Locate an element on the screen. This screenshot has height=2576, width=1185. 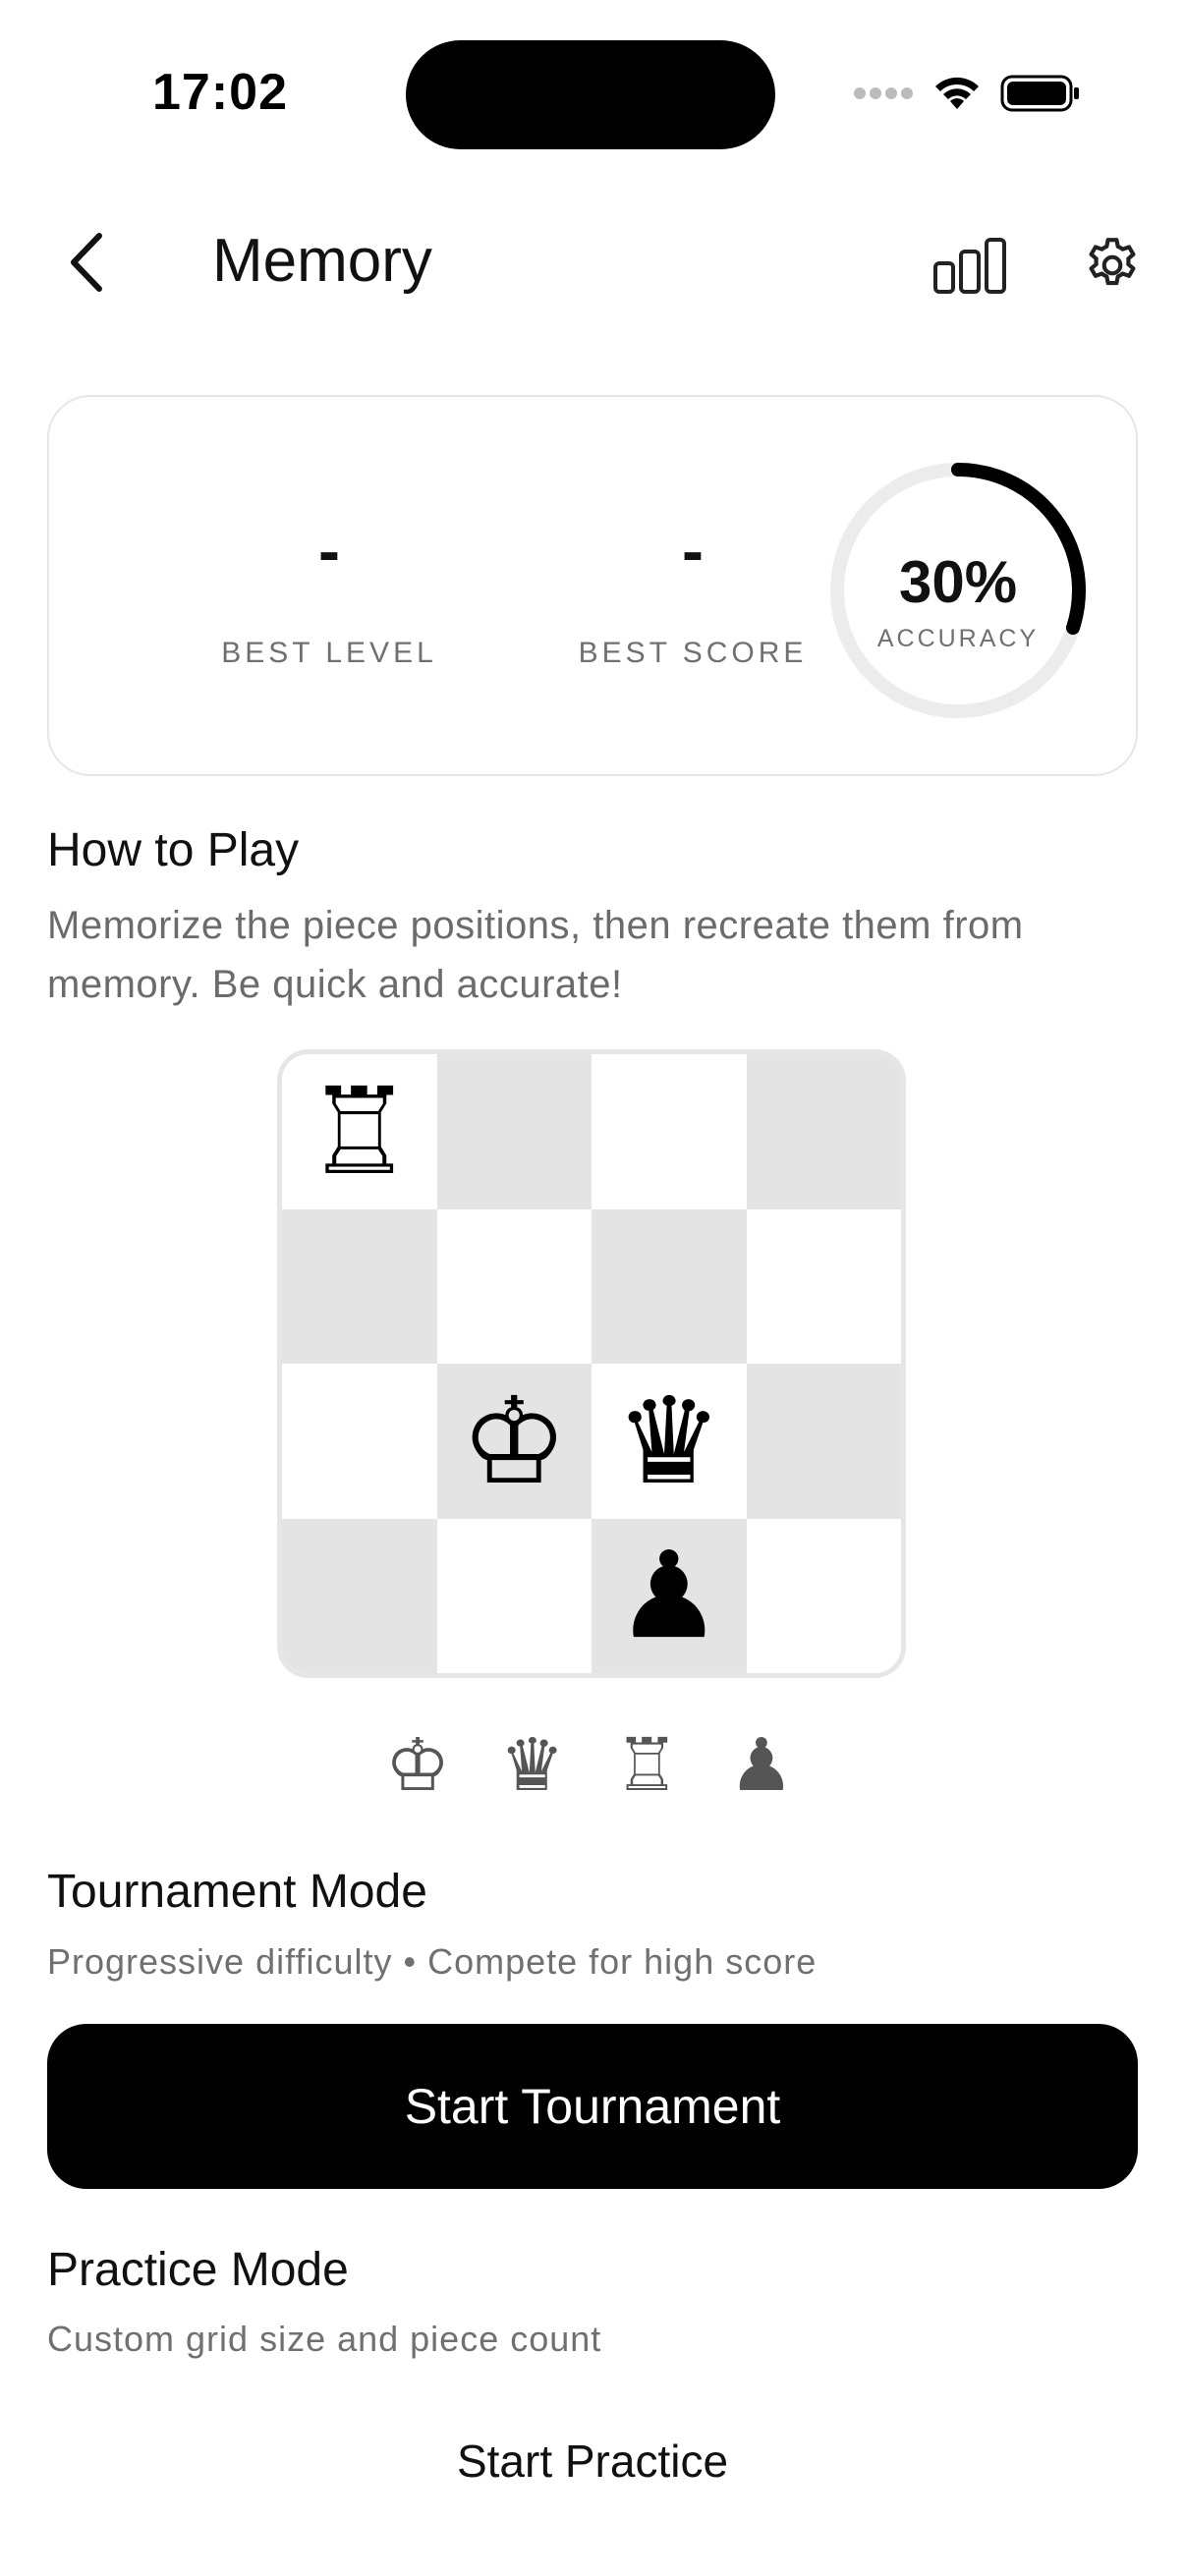
battery-icon is located at coordinates (1041, 96).